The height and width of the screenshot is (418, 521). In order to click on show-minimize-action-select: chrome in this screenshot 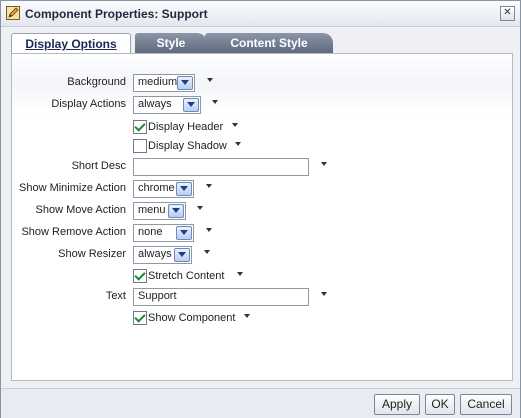, I will do `click(163, 189)`.